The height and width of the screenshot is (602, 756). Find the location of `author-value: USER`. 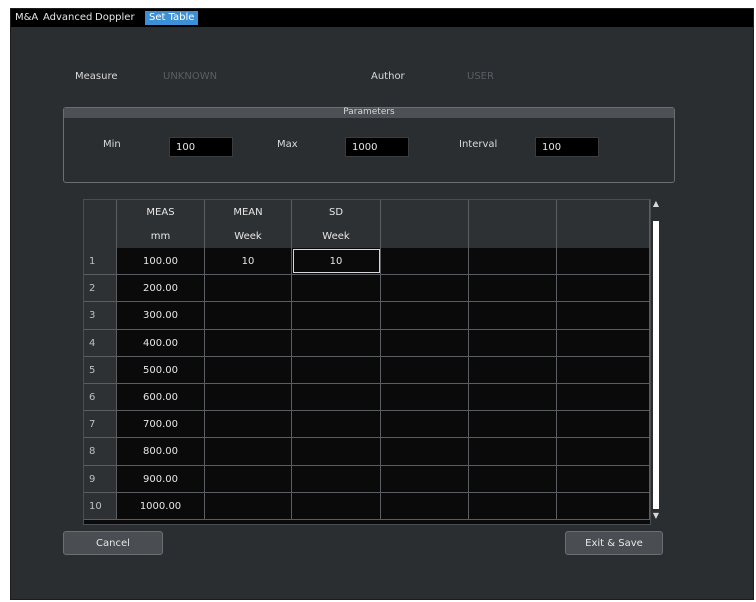

author-value: USER is located at coordinates (480, 76).